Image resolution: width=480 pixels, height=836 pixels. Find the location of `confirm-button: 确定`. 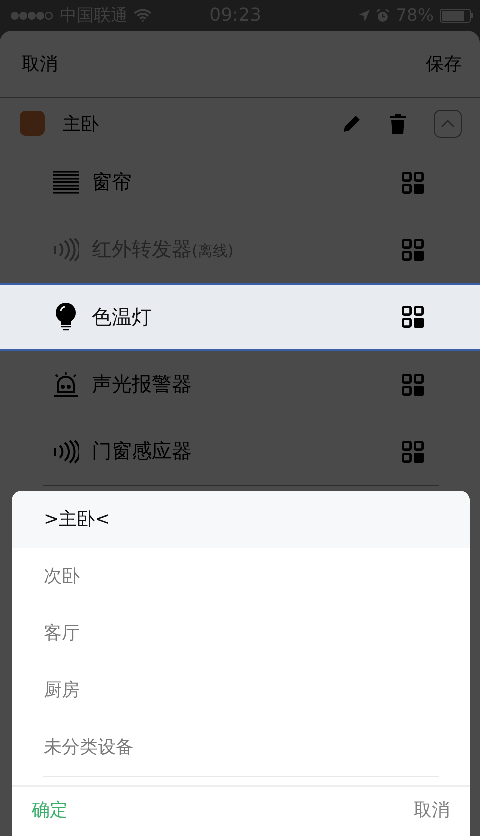

confirm-button: 确定 is located at coordinates (50, 810).